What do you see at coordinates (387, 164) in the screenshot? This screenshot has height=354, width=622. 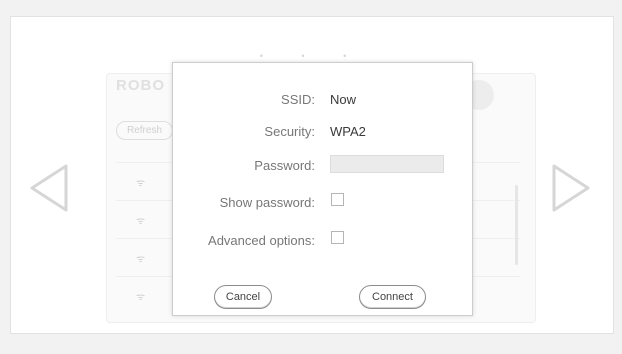 I see `password-input` at bounding box center [387, 164].